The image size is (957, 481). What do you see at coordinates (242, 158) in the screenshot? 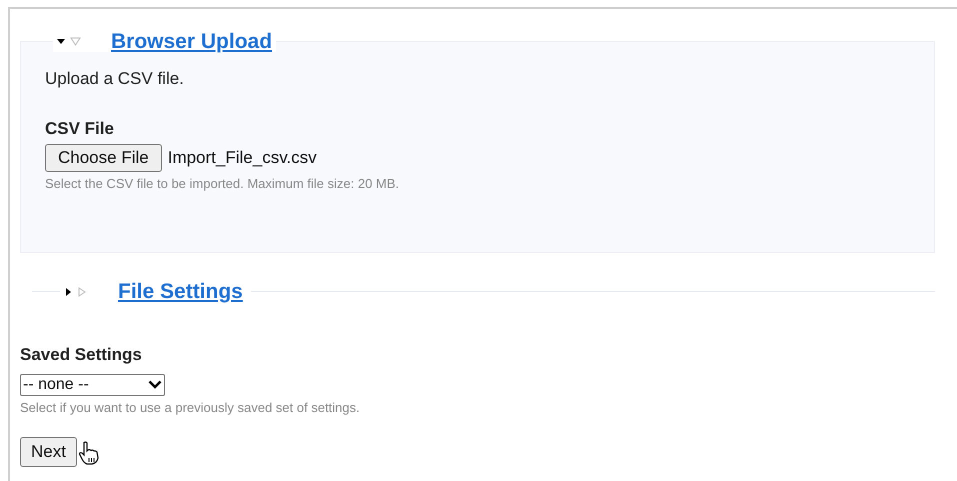
I see `file-name: Import_File_csv.csv` at bounding box center [242, 158].